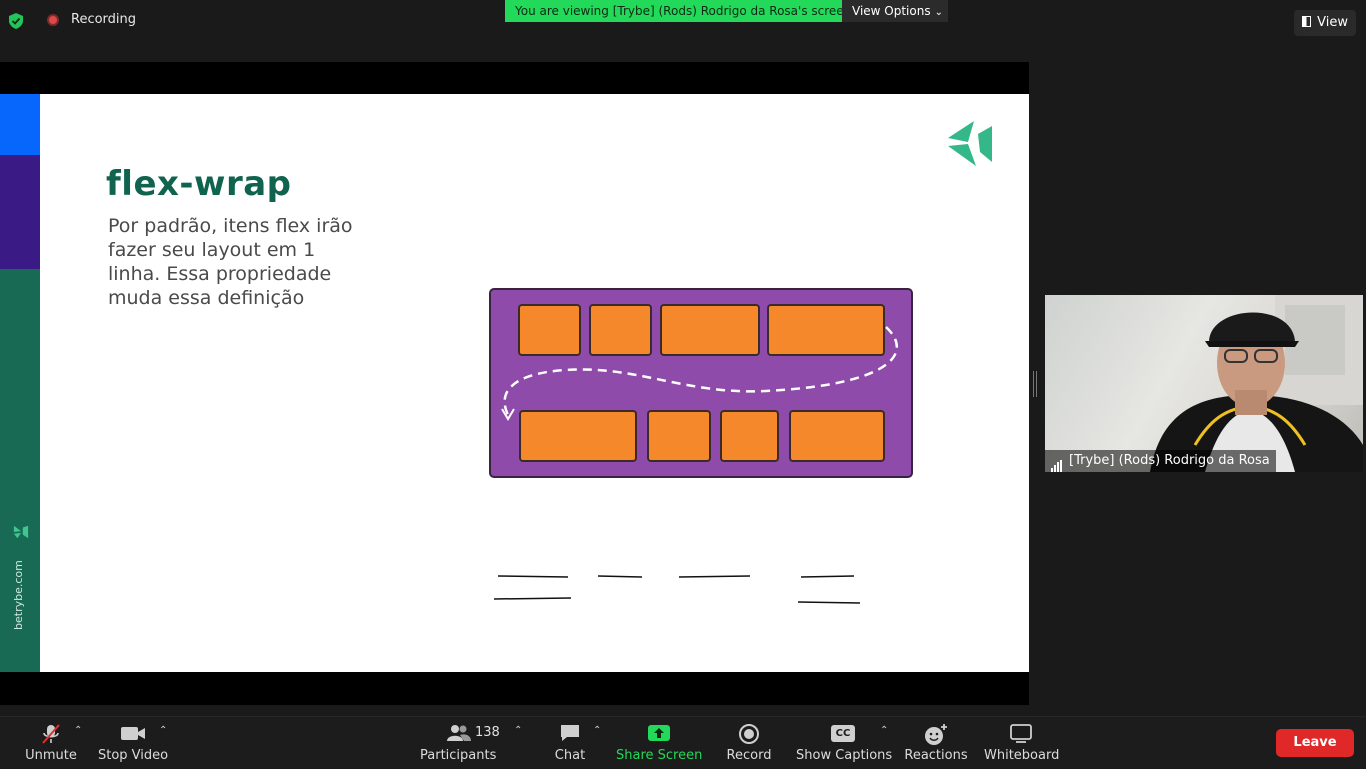 The width and height of the screenshot is (1366, 769). I want to click on recording-dot-icon, so click(53, 20).